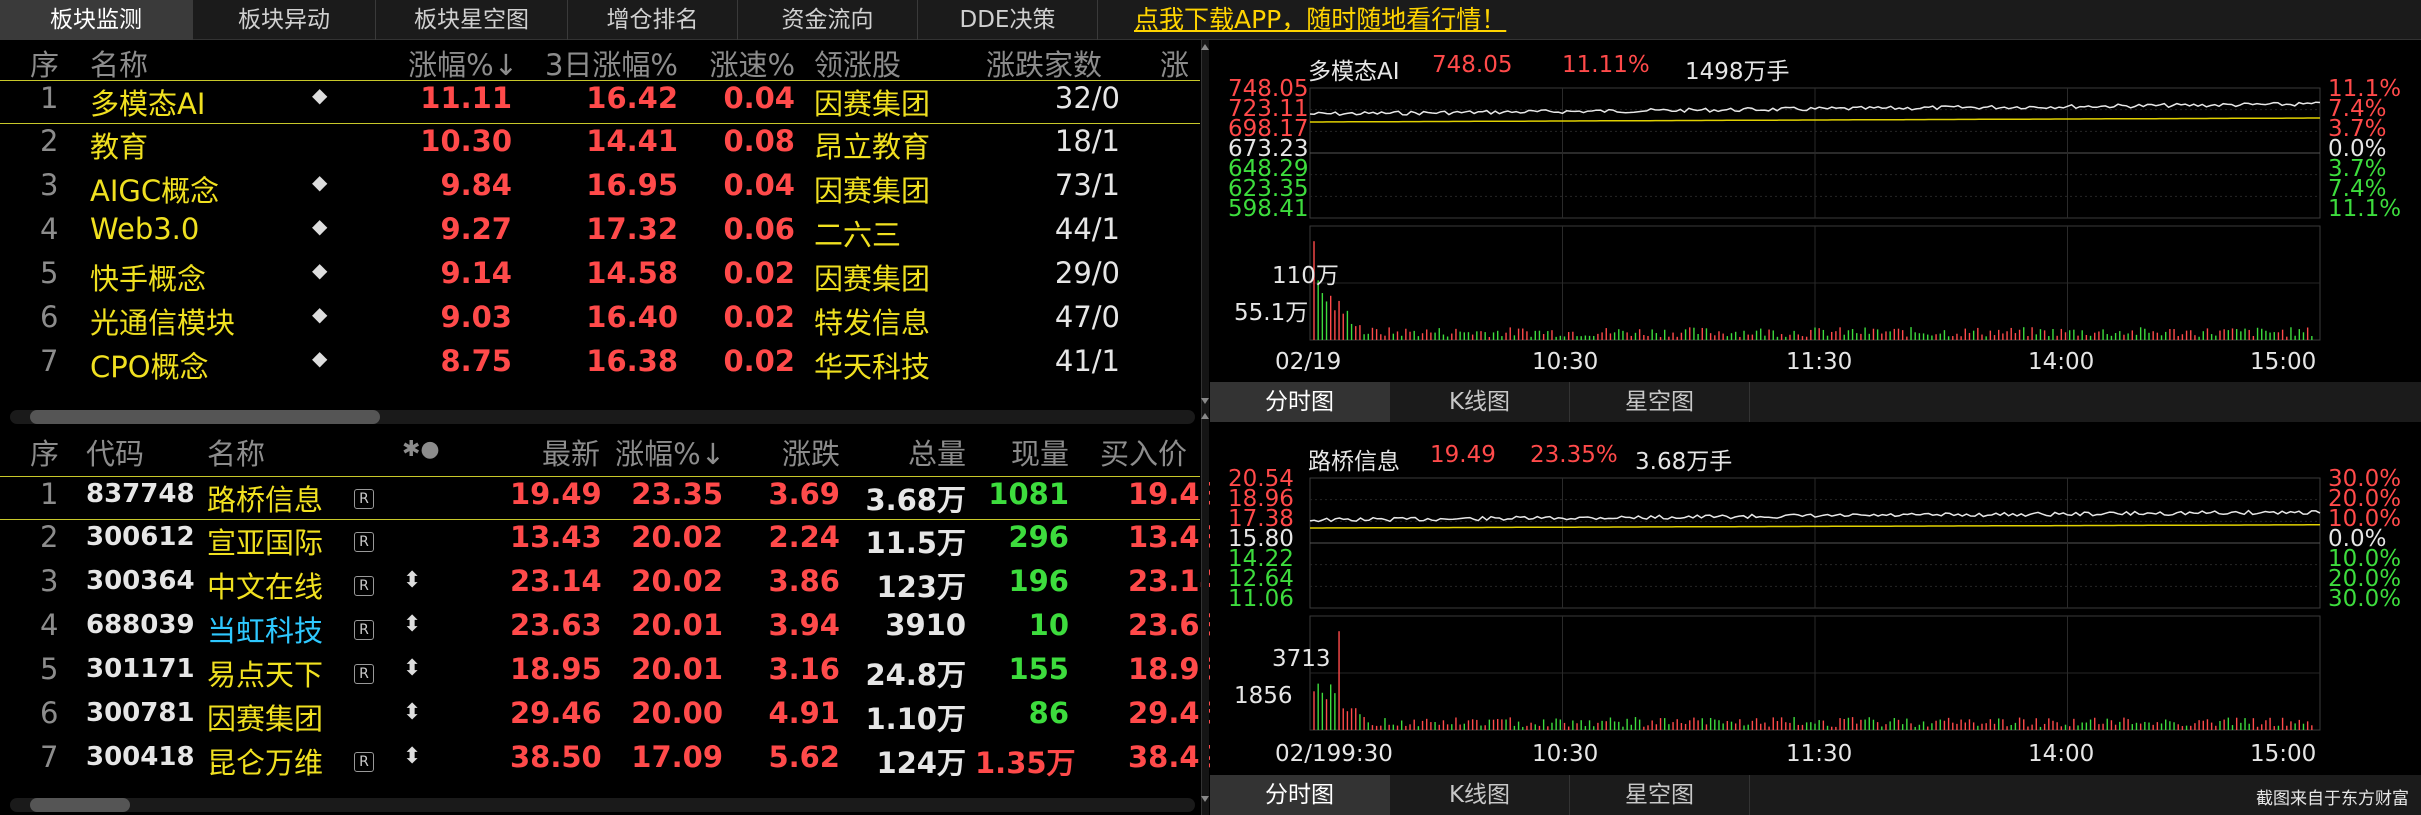  I want to click on sector-name: Web3.0, so click(144, 229).